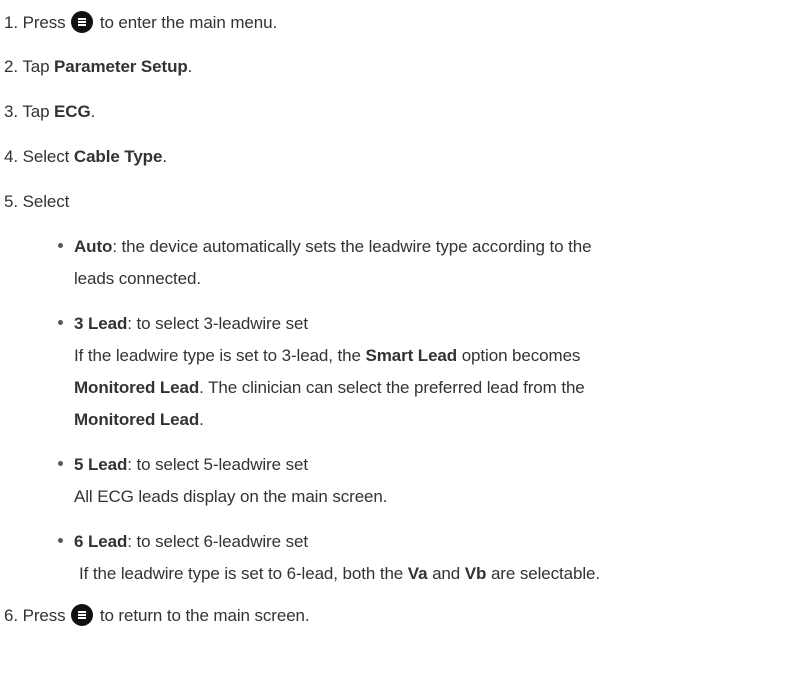  I want to click on option-5-lead: 5 Lead: to select 5-leadwire set, so click(183, 465).